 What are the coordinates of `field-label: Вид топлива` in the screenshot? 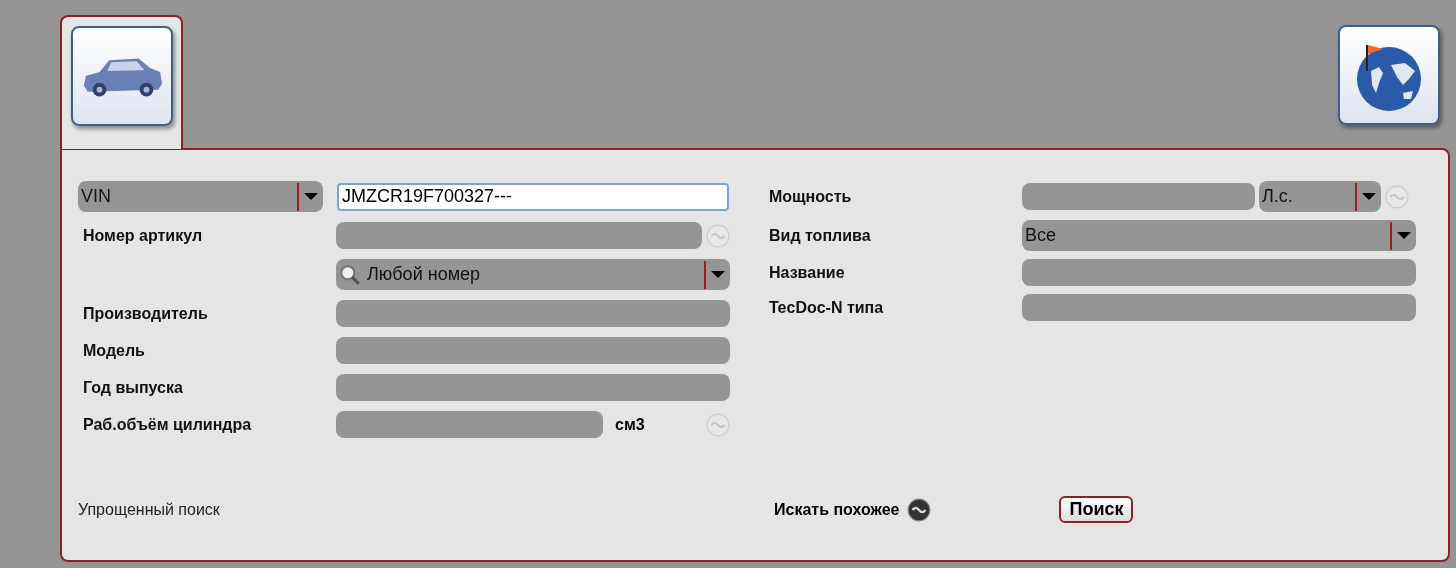 It's located at (820, 235).